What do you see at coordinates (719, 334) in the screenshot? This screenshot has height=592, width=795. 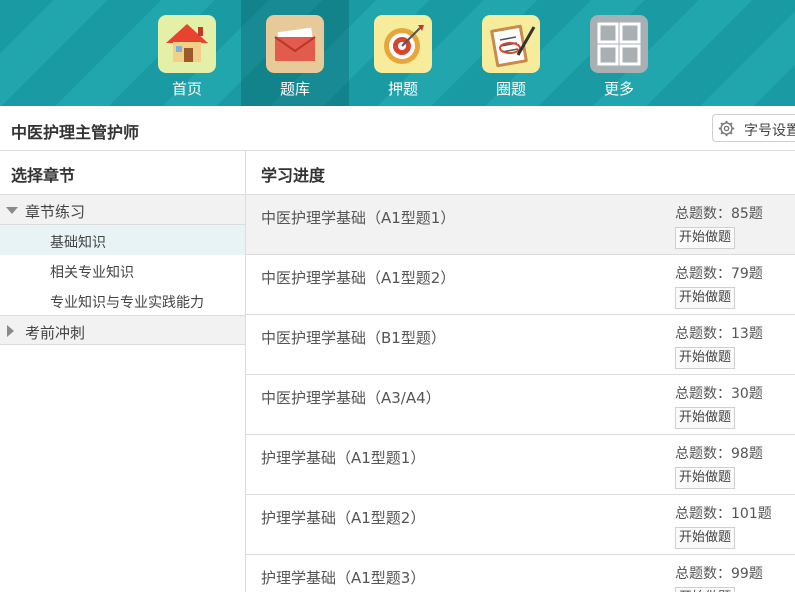 I see `question-count: 总题数：13题` at bounding box center [719, 334].